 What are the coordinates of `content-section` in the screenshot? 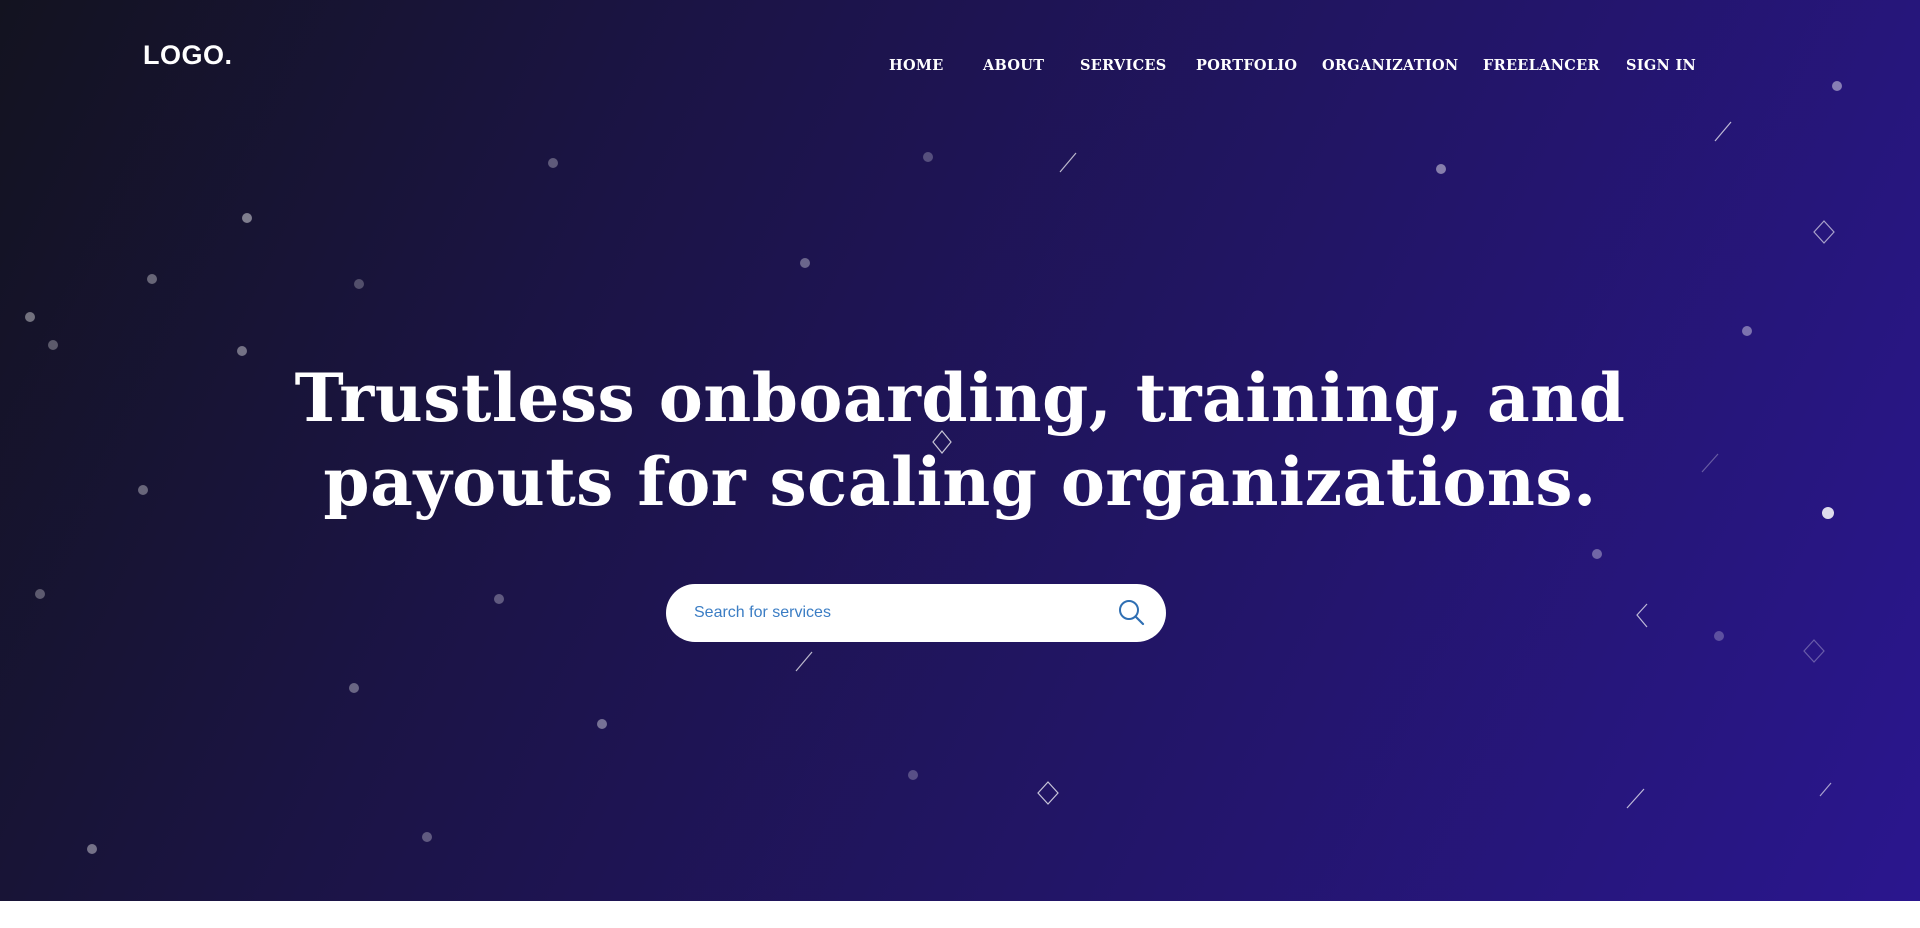 It's located at (960, 914).